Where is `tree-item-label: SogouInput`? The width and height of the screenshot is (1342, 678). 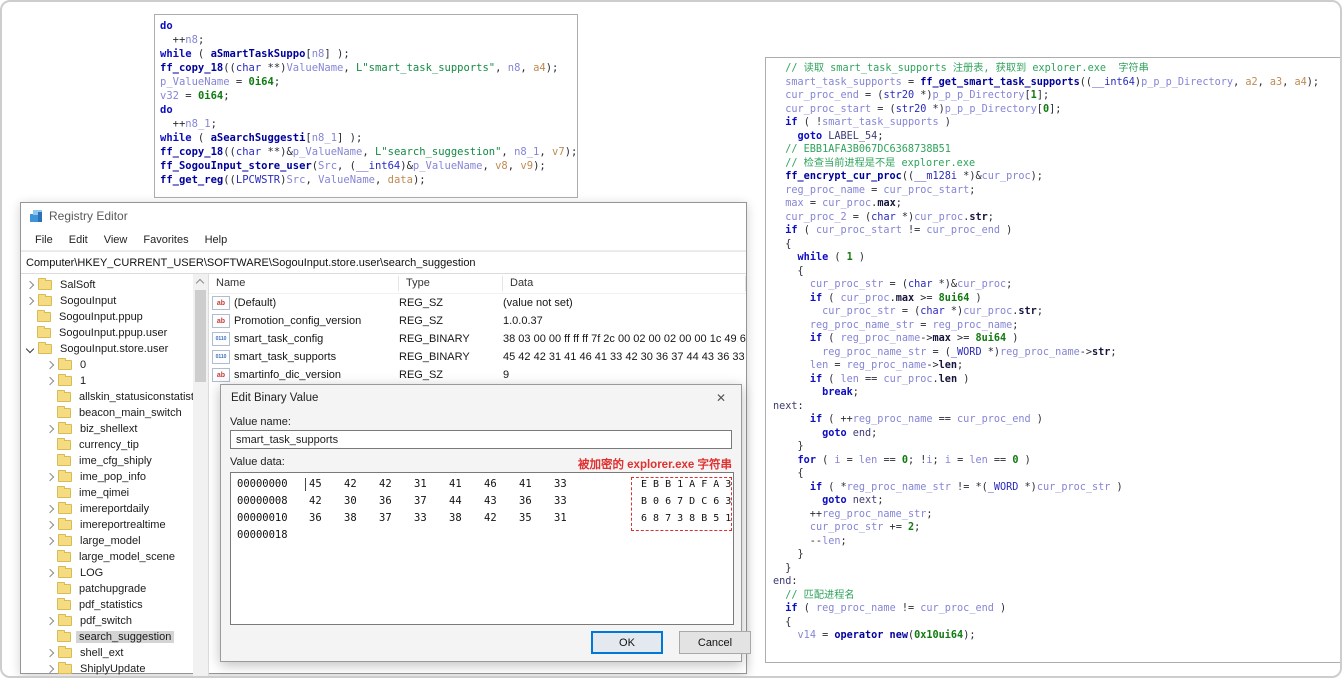
tree-item-label: SogouInput is located at coordinates (88, 301).